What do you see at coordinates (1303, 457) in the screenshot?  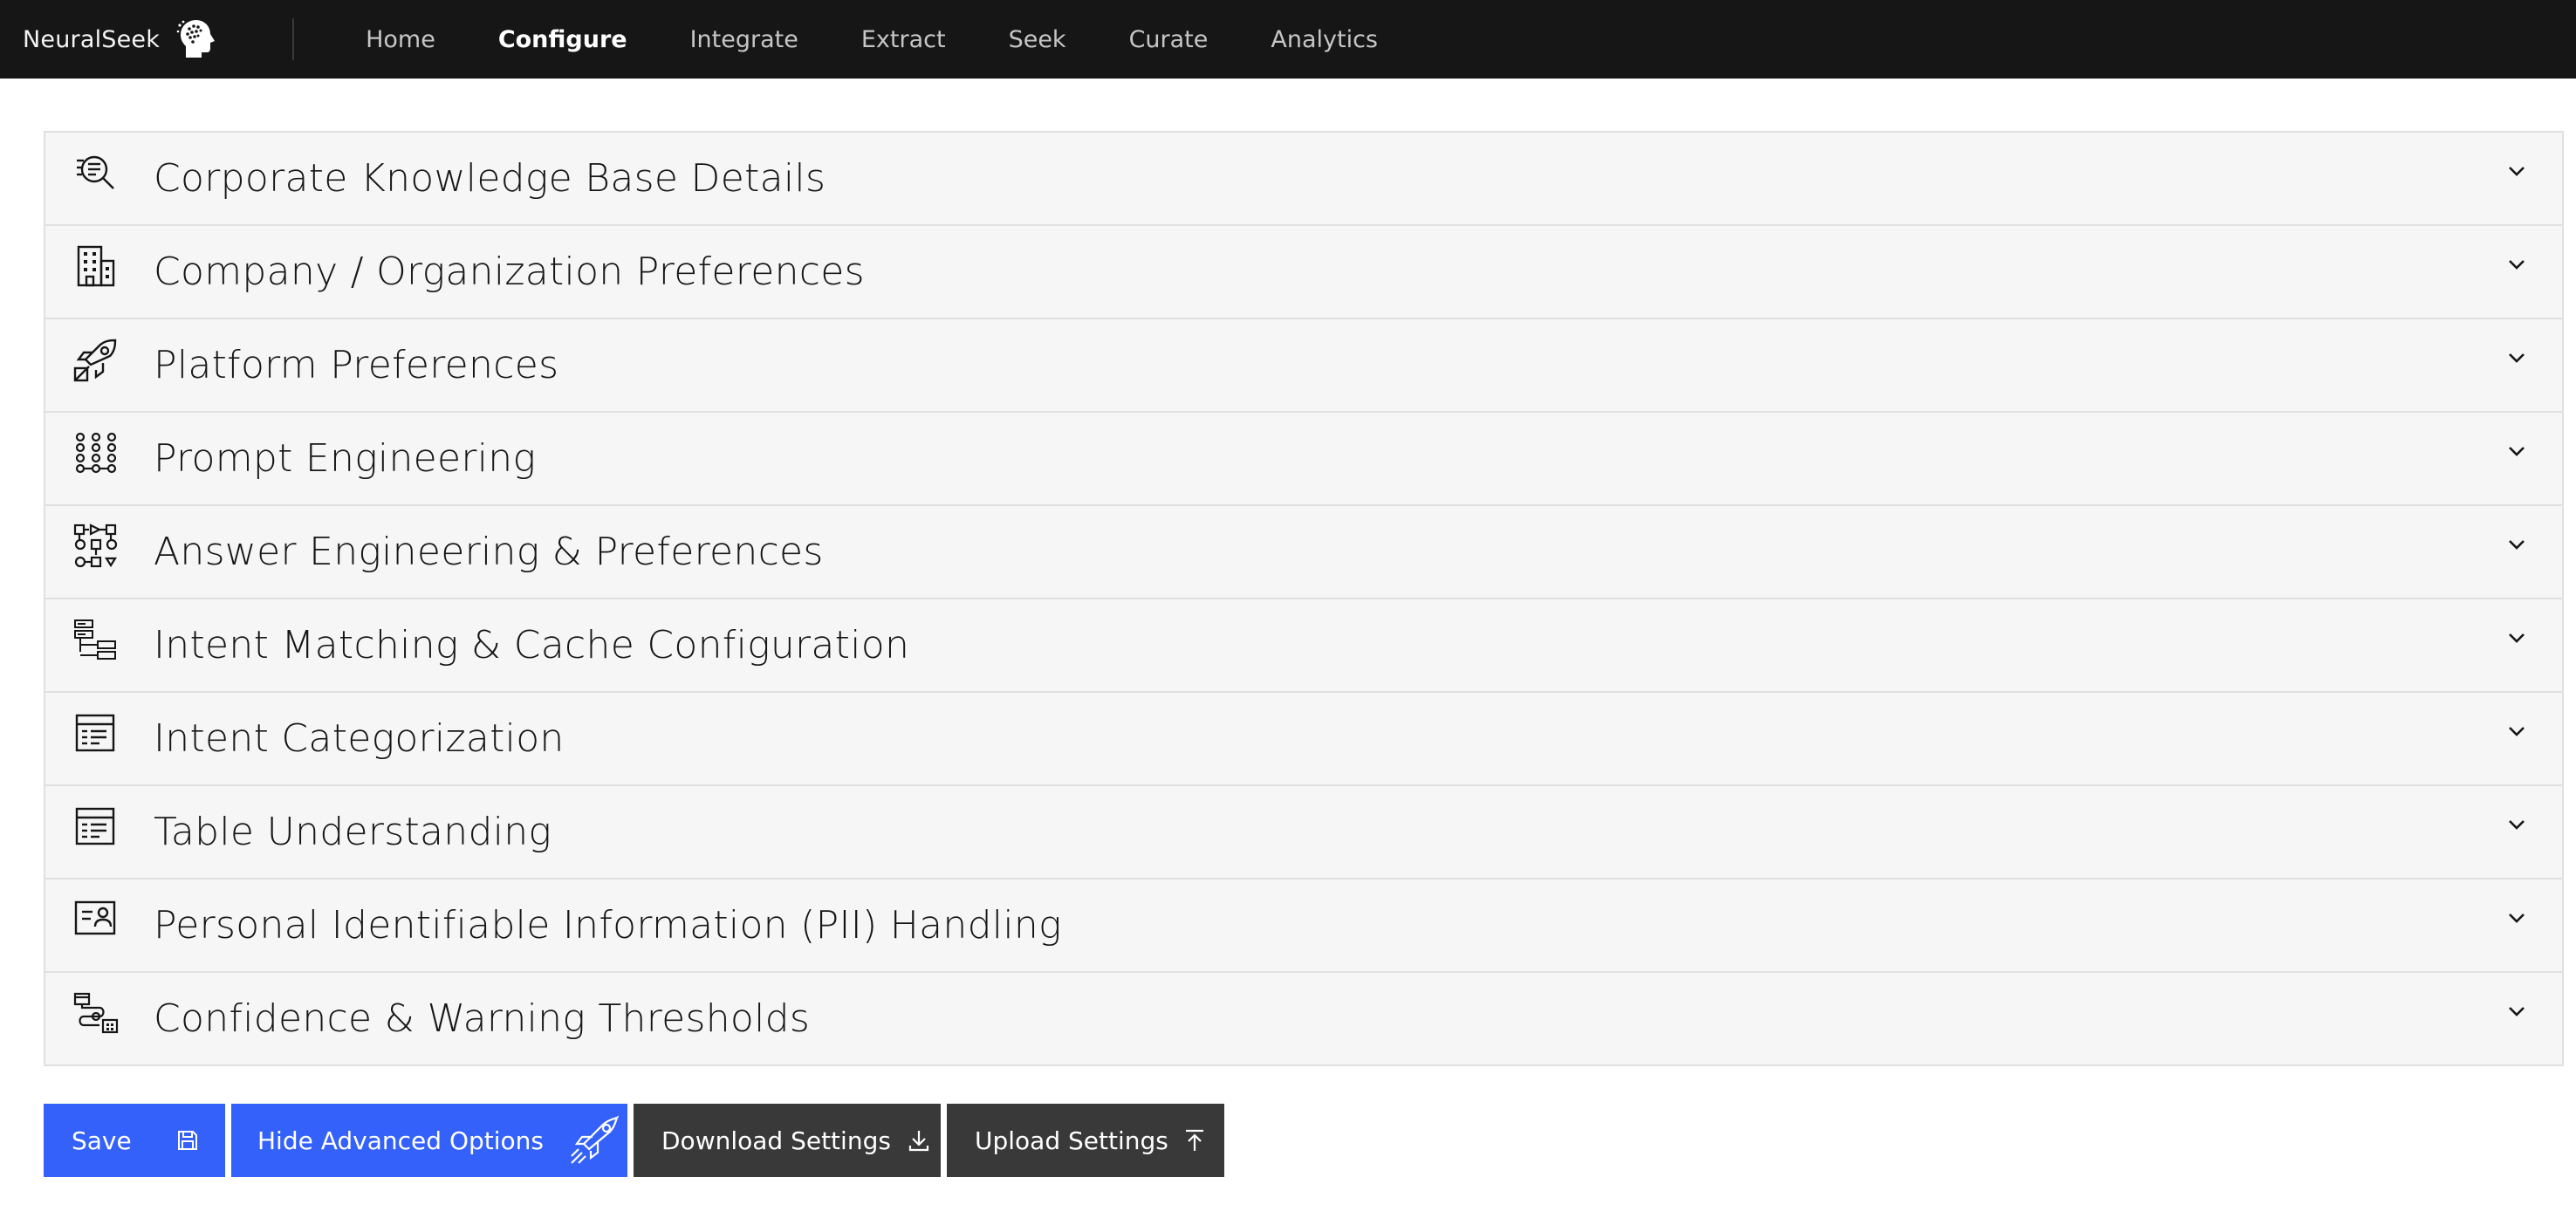 I see `accordion-item-prompt-engineering: Prompt Engineering` at bounding box center [1303, 457].